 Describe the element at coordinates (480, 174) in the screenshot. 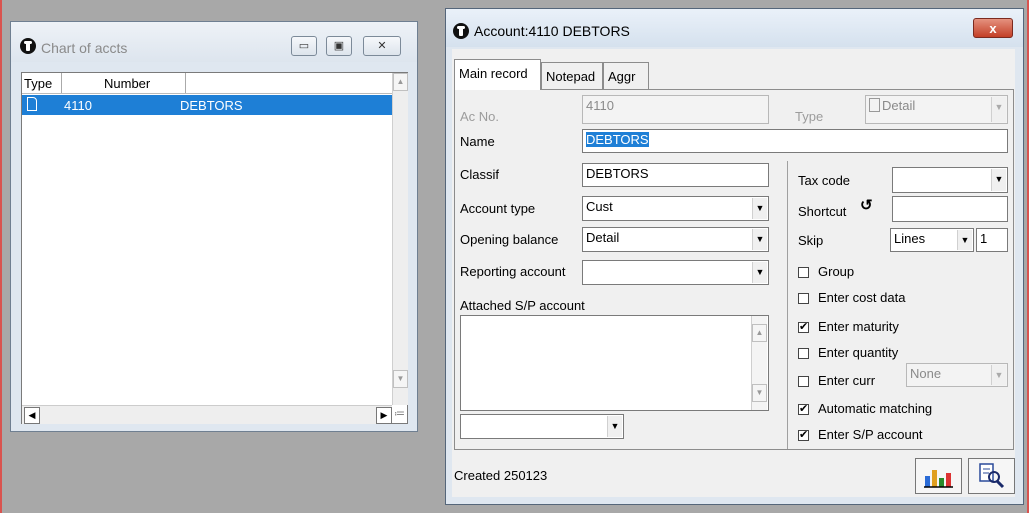

I see `classif-label: Classif` at that location.